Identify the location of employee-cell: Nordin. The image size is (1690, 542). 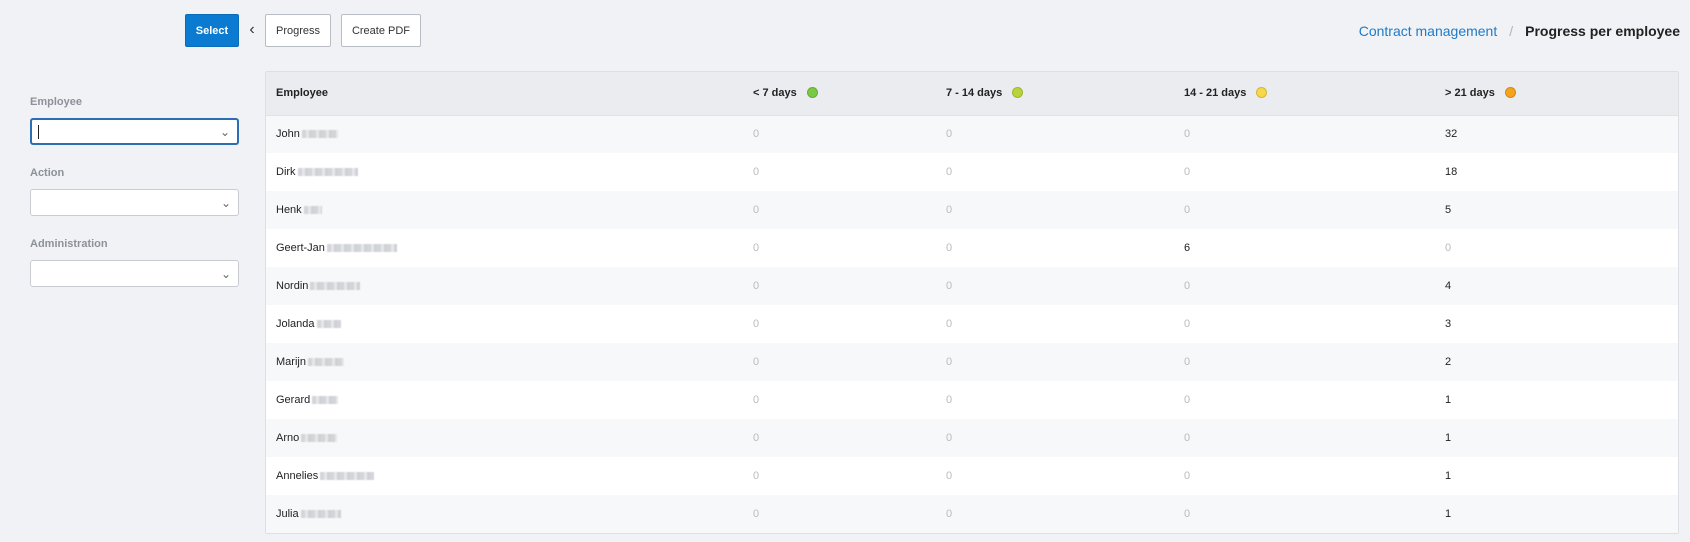
(504, 286).